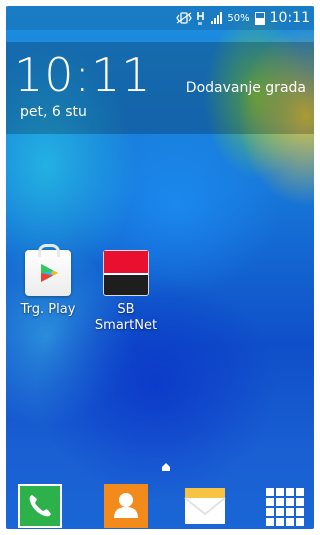 The height and width of the screenshot is (535, 320). I want to click on app-sb-smartnet: SB SmartNet, so click(126, 292).